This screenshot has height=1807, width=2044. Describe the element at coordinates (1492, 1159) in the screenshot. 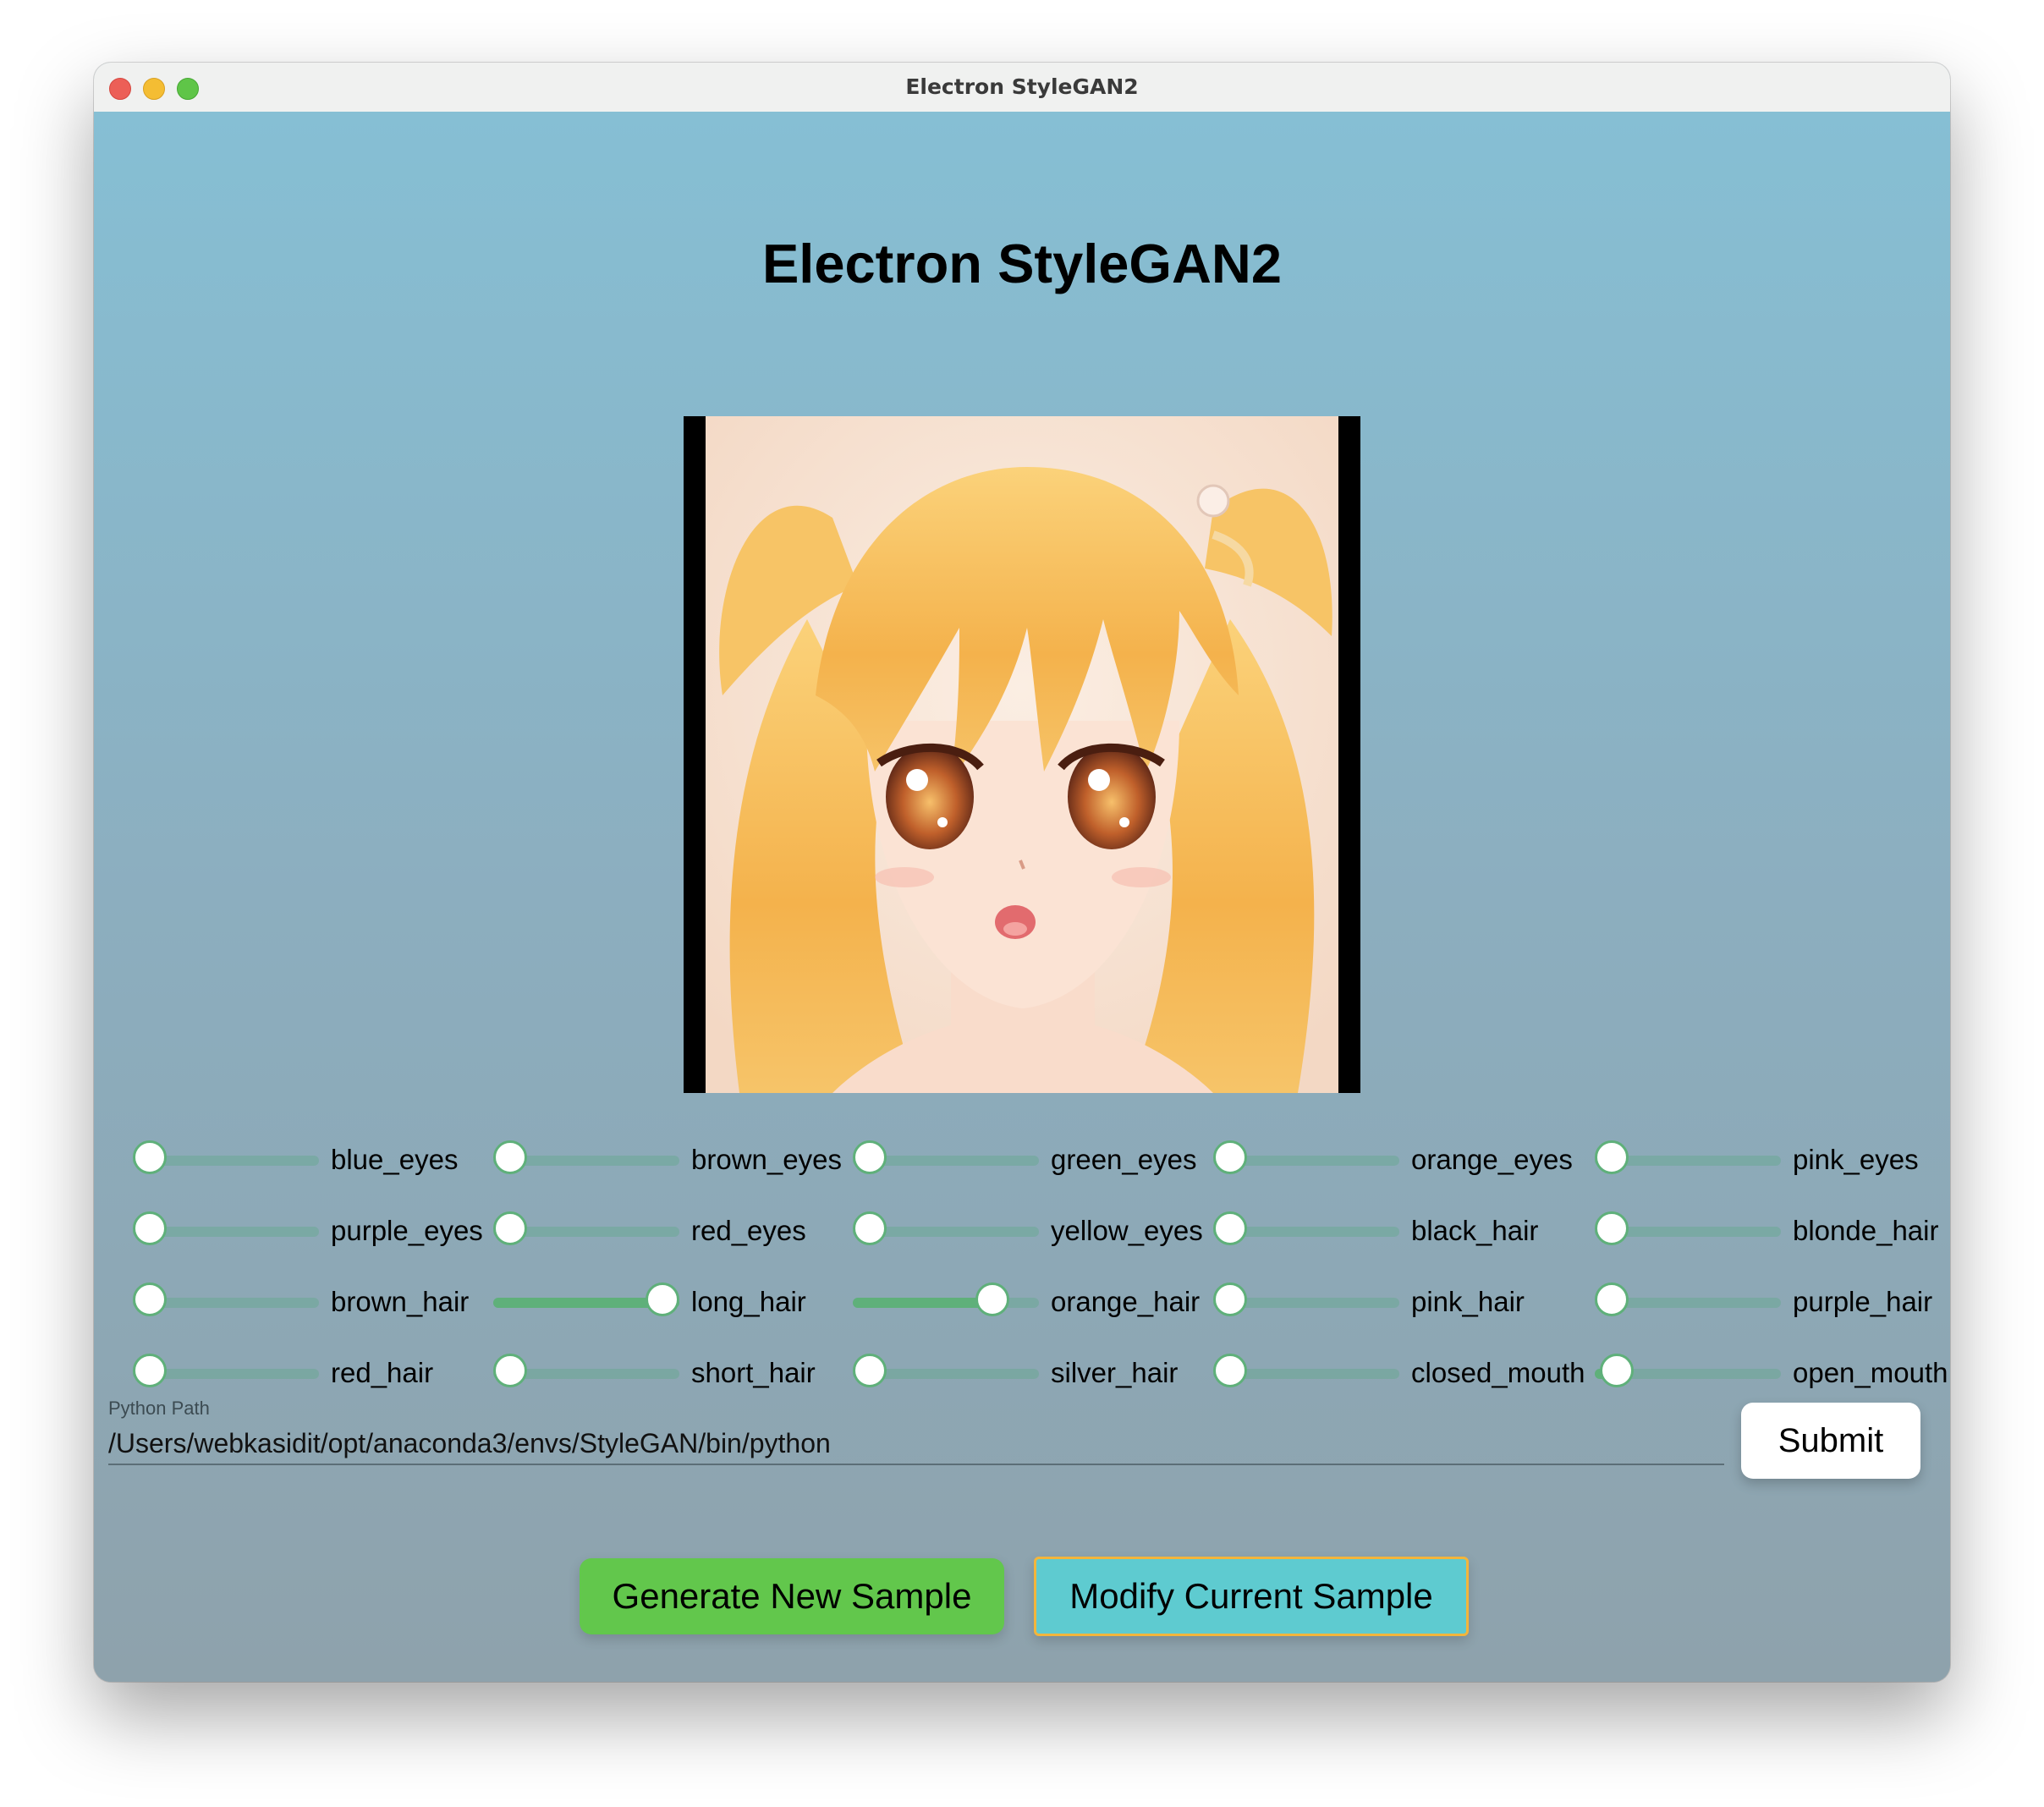

I see `slider-label-orange-eyes: orange_eyes` at that location.